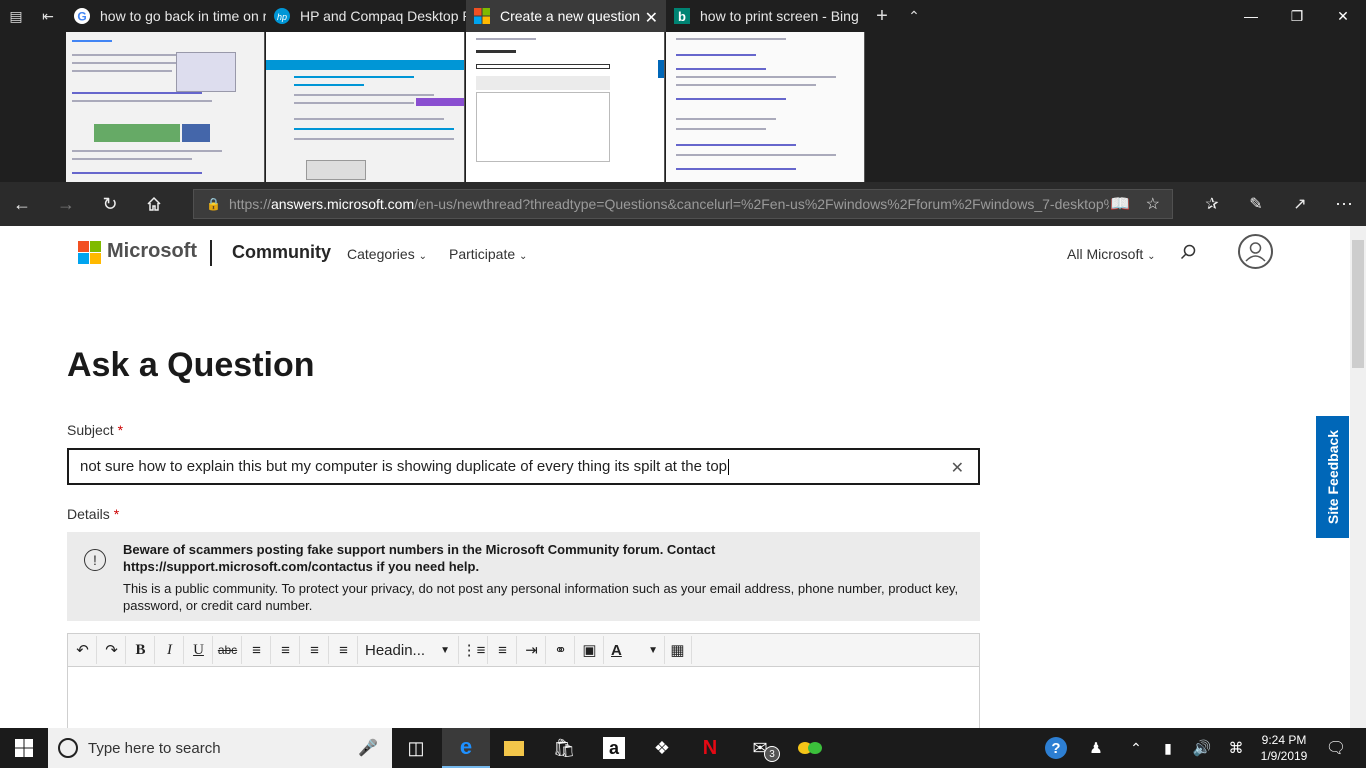  I want to click on mail-badge: 3, so click(772, 754).